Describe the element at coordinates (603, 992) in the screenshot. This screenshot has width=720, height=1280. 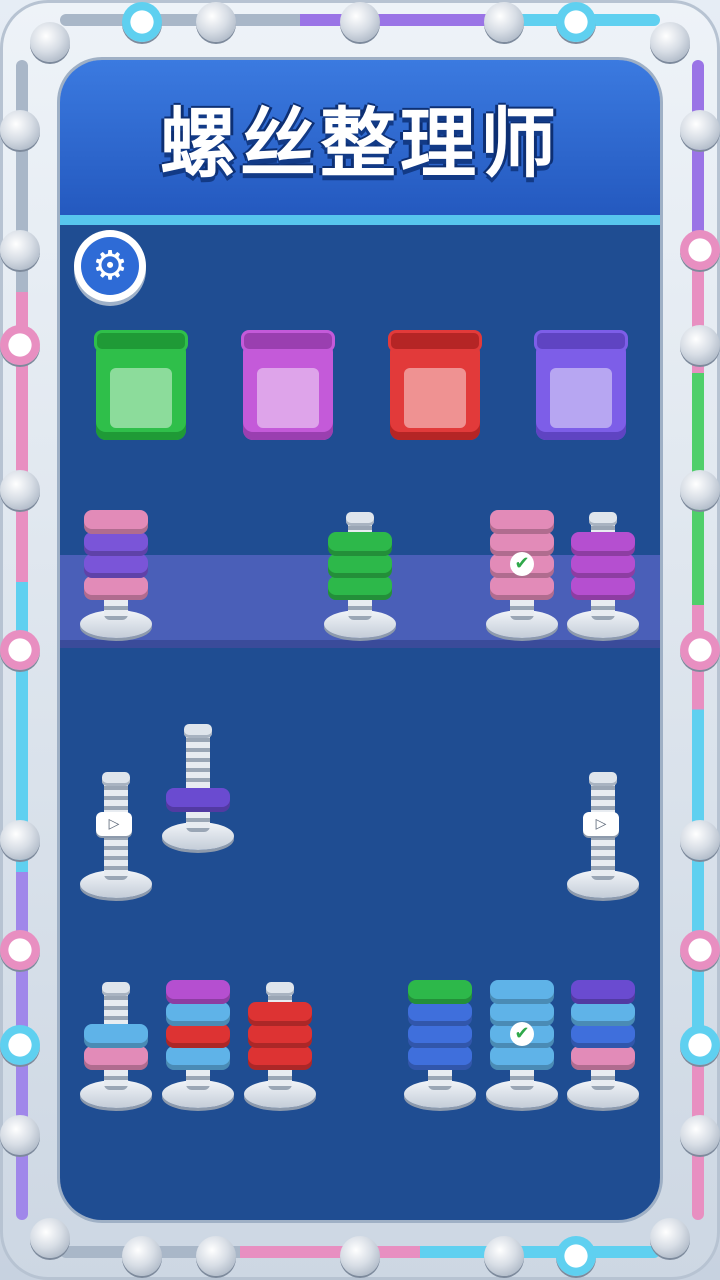
I see `nut-violet` at that location.